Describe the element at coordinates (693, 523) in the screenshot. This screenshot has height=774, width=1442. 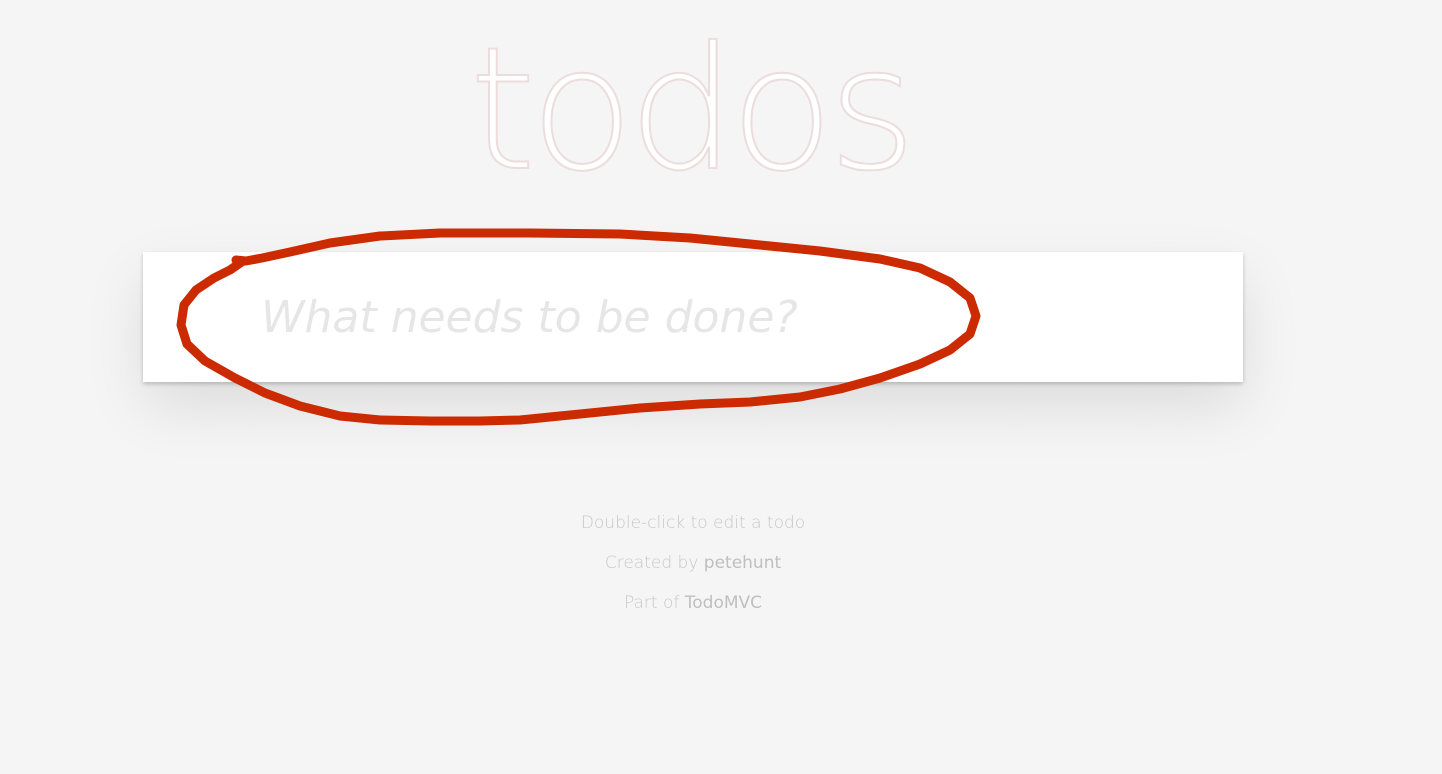
I see `edit-hint: Double-click to edit a todo` at that location.